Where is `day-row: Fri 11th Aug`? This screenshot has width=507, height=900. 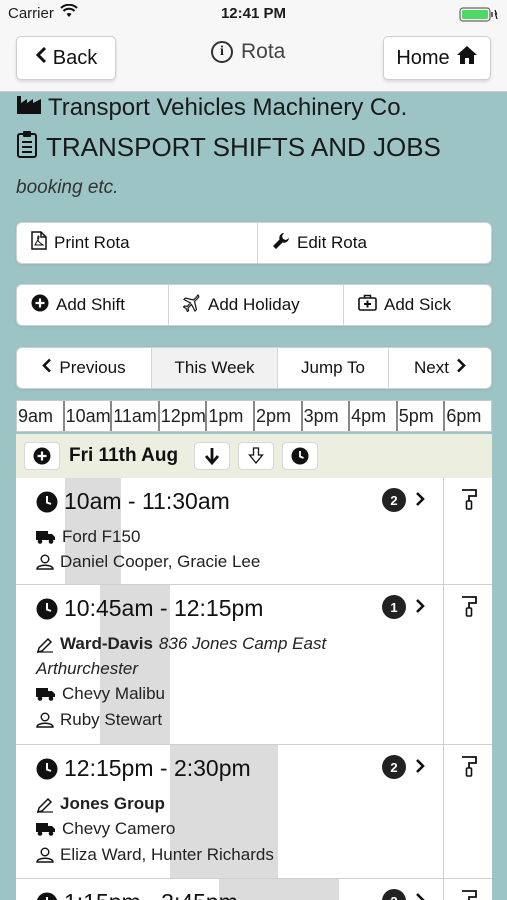
day-row: Fri 11th Aug is located at coordinates (254, 456).